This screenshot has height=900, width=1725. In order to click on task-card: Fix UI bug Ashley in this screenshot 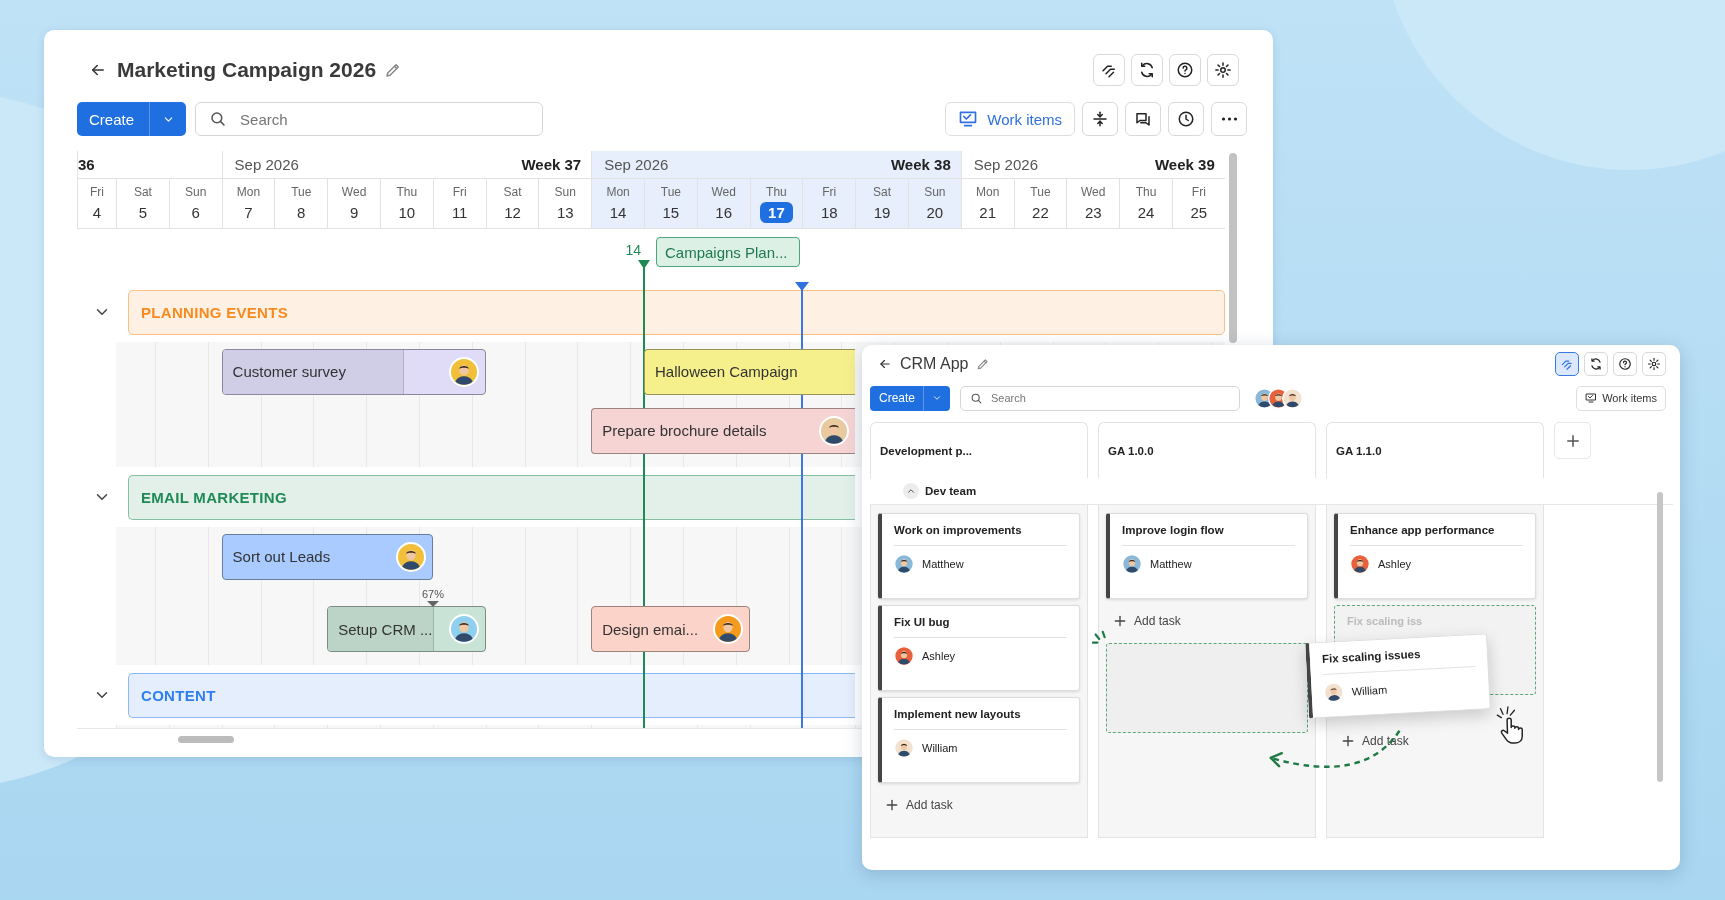, I will do `click(979, 648)`.